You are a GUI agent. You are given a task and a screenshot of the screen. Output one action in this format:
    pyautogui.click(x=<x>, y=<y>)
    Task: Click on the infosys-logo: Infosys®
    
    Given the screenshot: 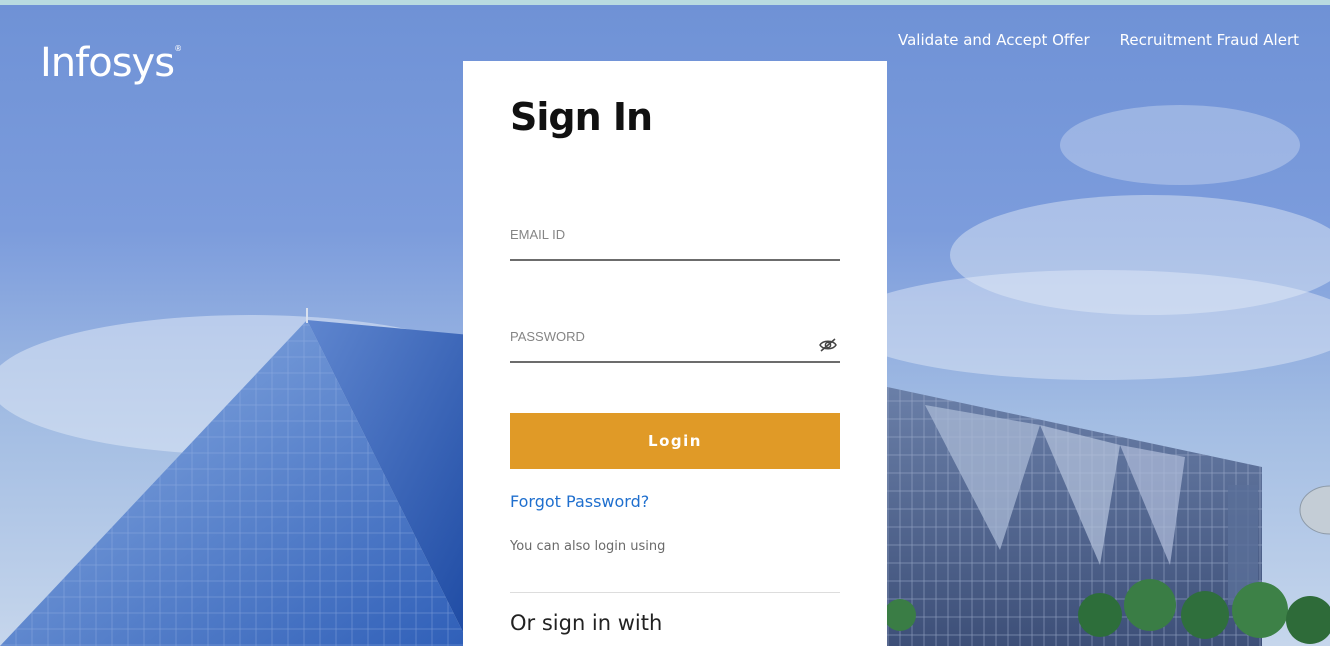 What is the action you would take?
    pyautogui.click(x=111, y=63)
    